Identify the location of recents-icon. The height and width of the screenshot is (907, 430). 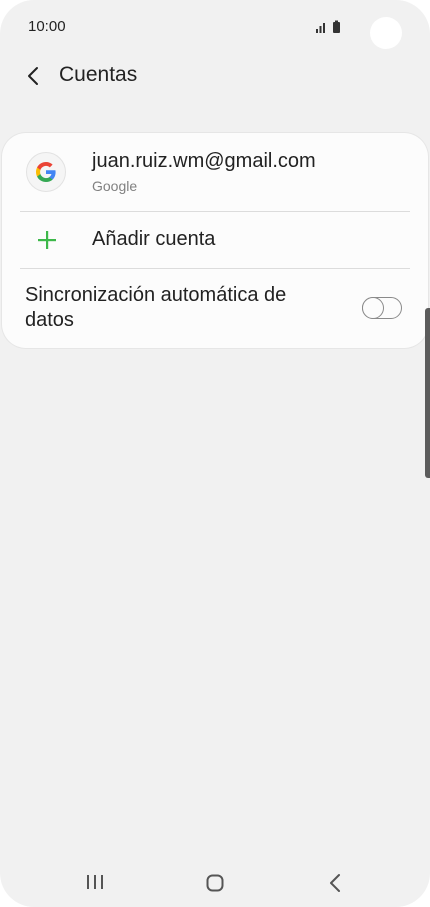
(95, 882).